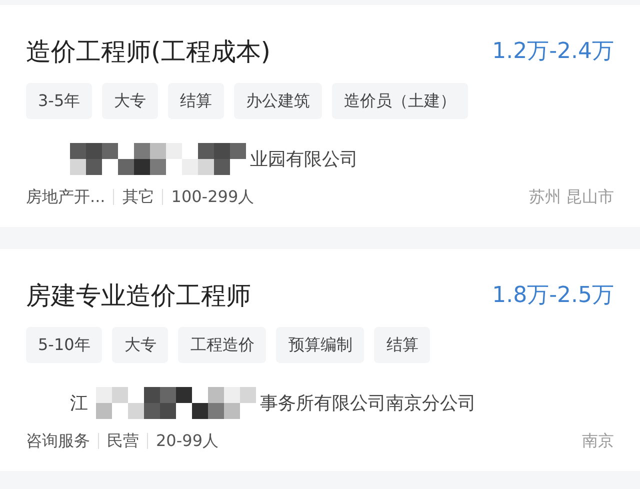  Describe the element at coordinates (138, 197) in the screenshot. I see `company-info: 其它` at that location.